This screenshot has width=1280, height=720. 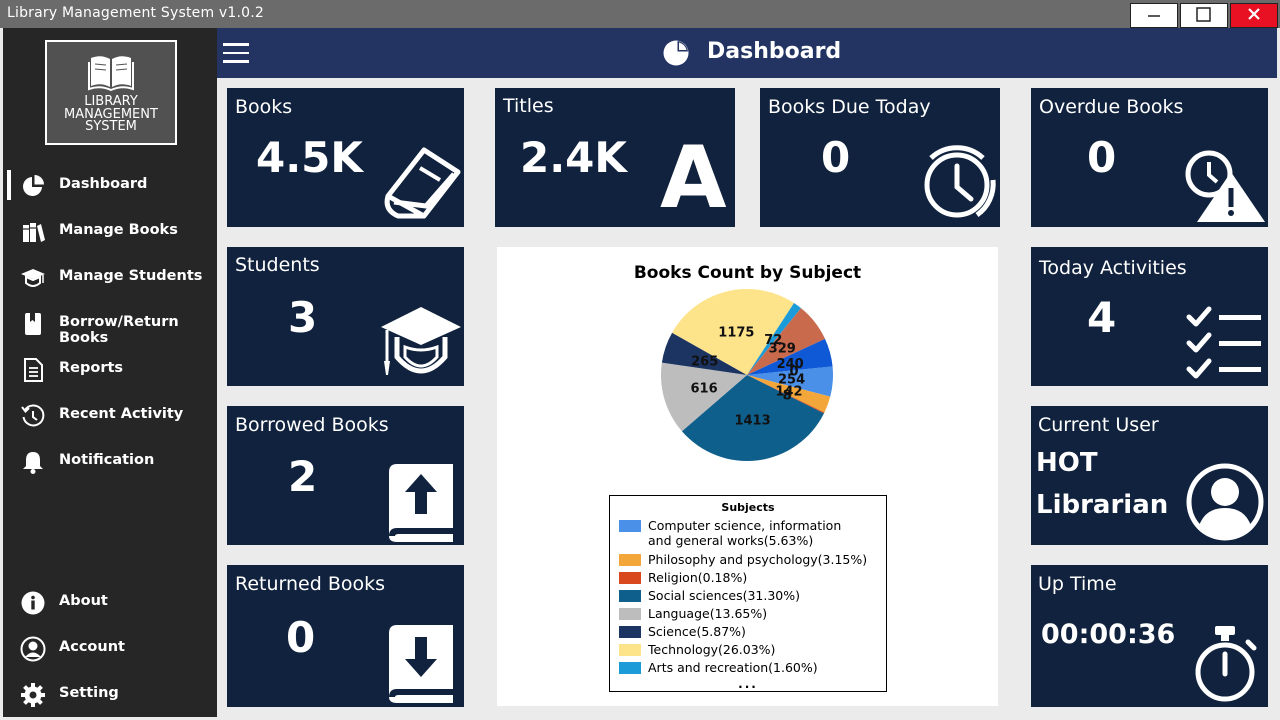 I want to click on pie-chart-icon, so click(x=676, y=53).